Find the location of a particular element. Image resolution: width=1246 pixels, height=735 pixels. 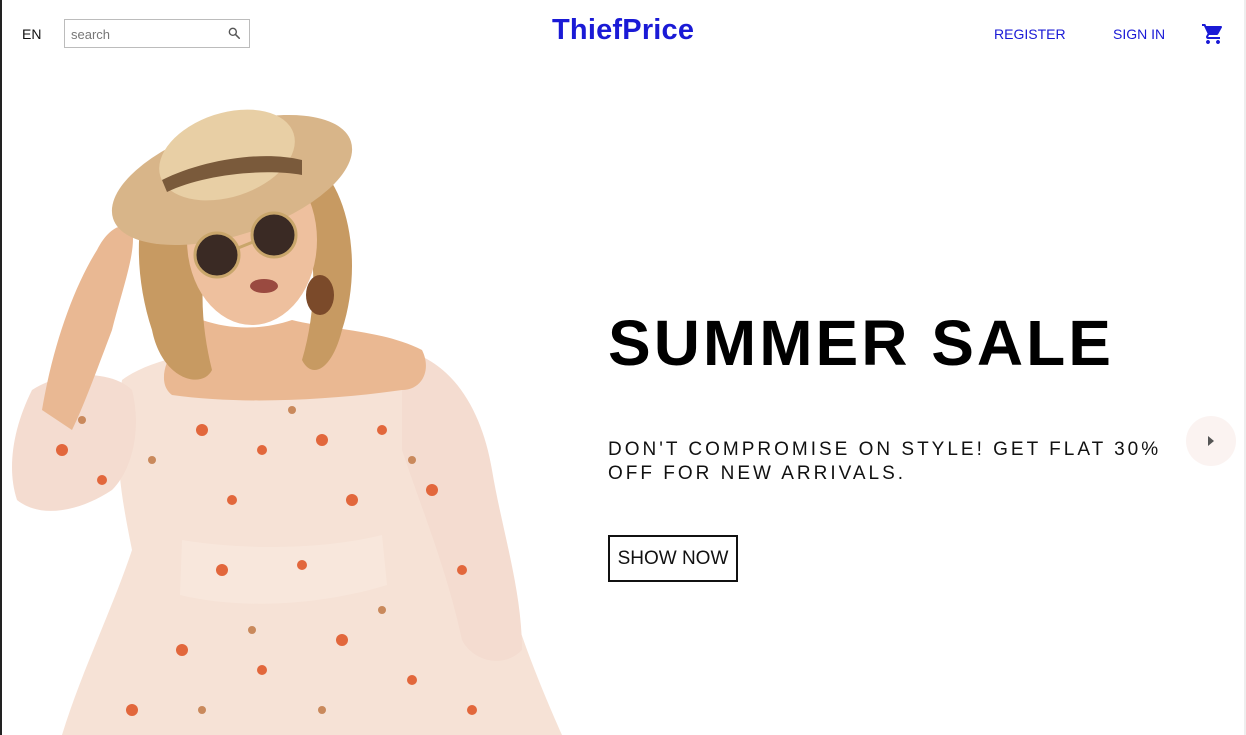

header: EN ThiefPrice REGISTER SIGN IN is located at coordinates (623, 34).